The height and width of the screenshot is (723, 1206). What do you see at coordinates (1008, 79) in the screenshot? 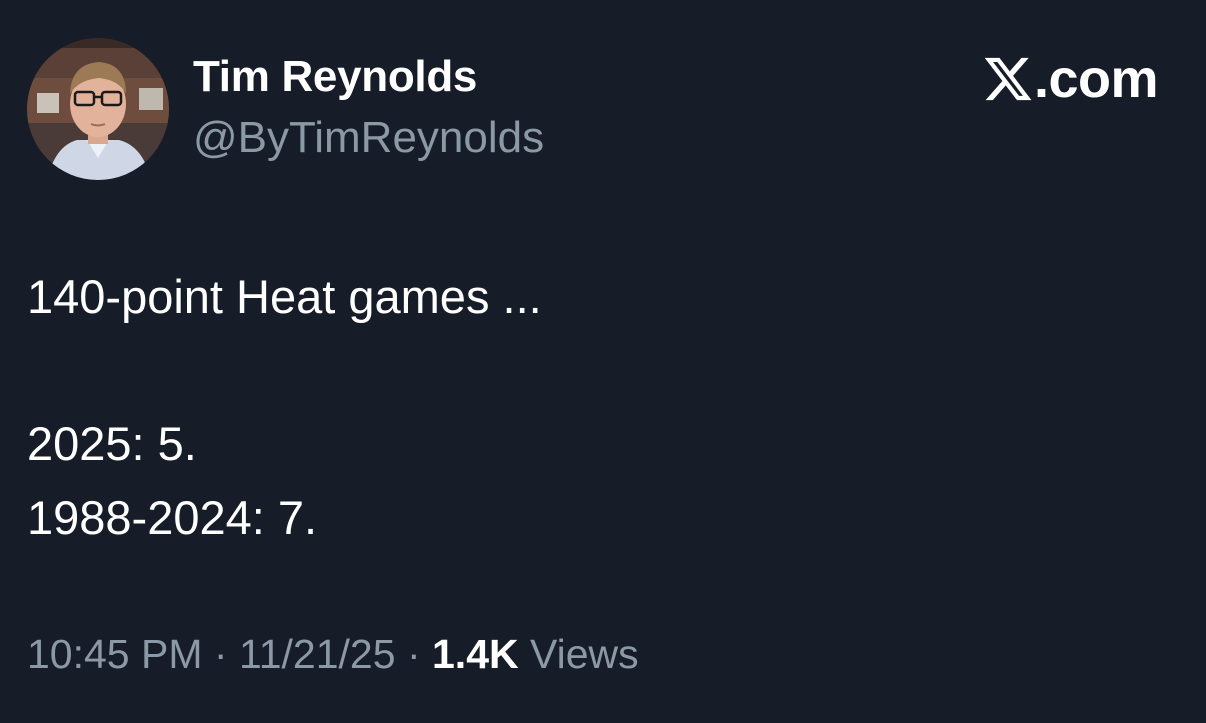
I see `x-logo-icon` at bounding box center [1008, 79].